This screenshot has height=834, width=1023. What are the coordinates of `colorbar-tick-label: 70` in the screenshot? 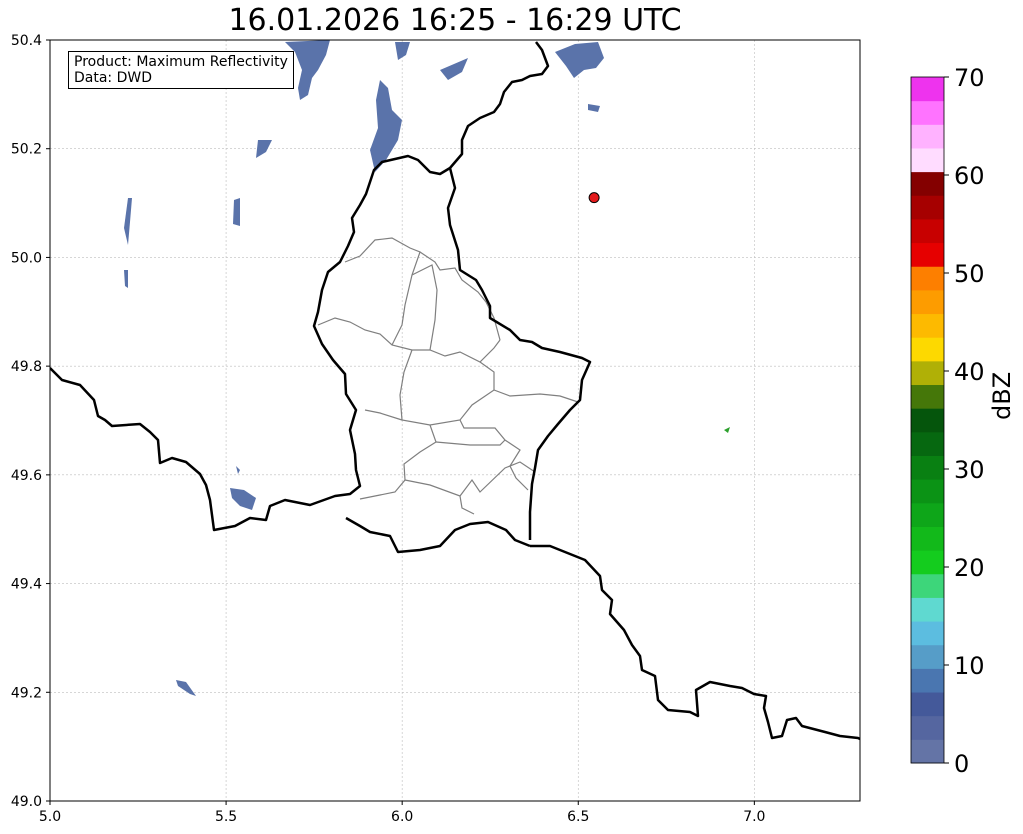 It's located at (969, 78).